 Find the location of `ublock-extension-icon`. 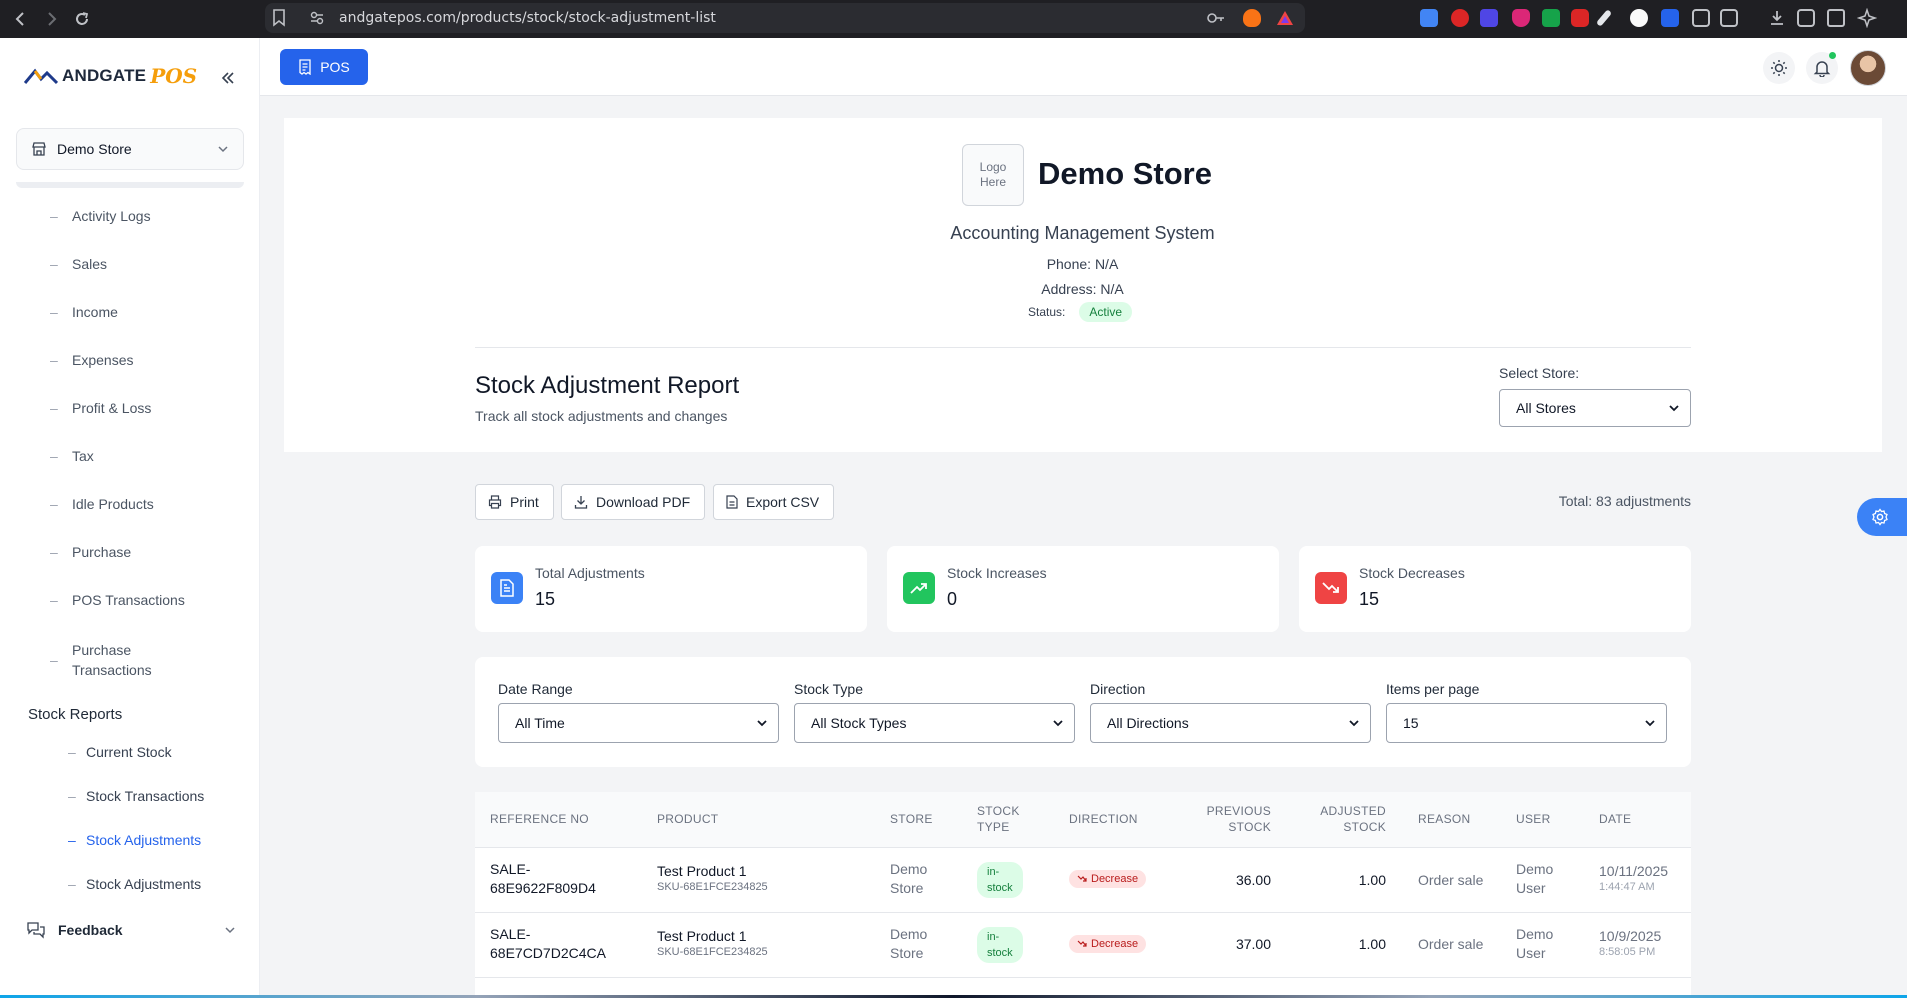

ublock-extension-icon is located at coordinates (1521, 18).